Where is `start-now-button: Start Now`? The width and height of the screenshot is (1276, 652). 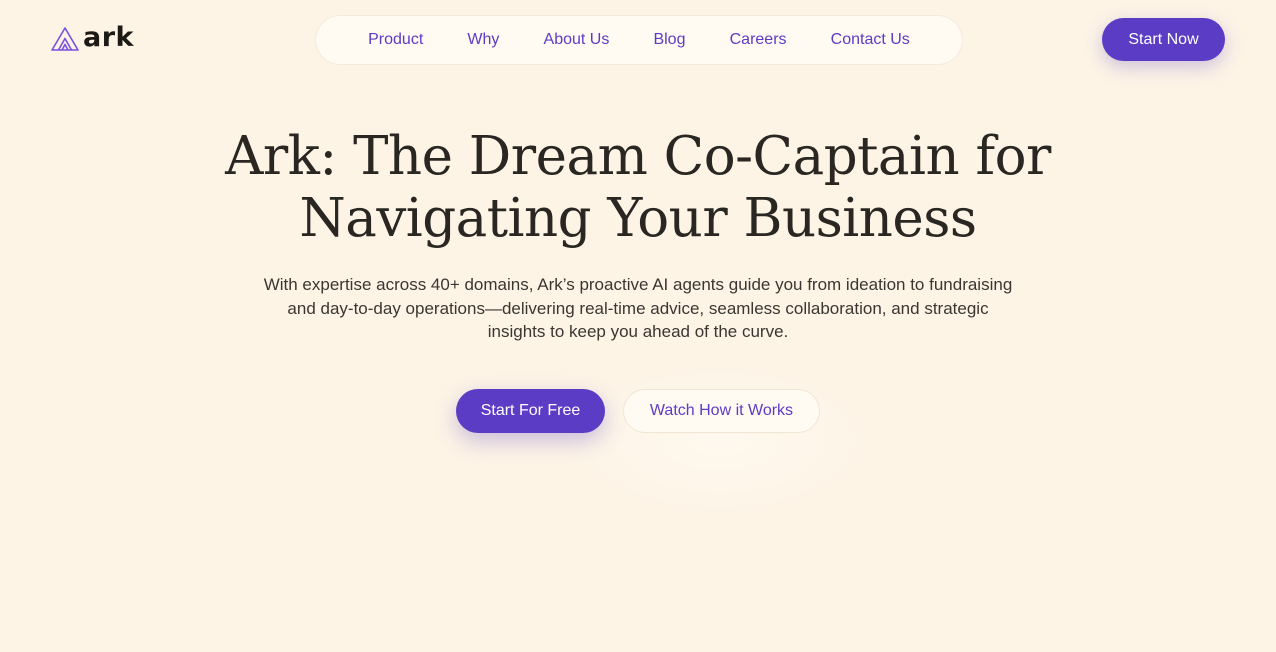
start-now-button: Start Now is located at coordinates (1163, 39).